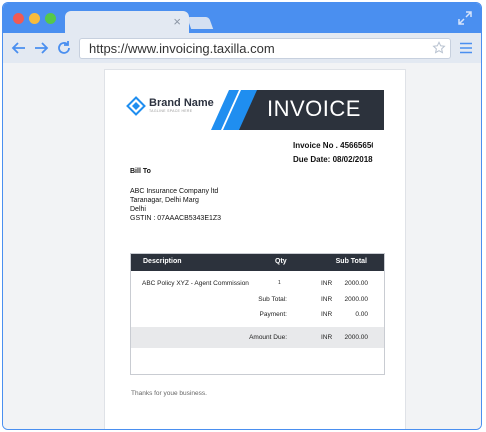 The image size is (486, 432). I want to click on maximize-window-button, so click(50, 18).